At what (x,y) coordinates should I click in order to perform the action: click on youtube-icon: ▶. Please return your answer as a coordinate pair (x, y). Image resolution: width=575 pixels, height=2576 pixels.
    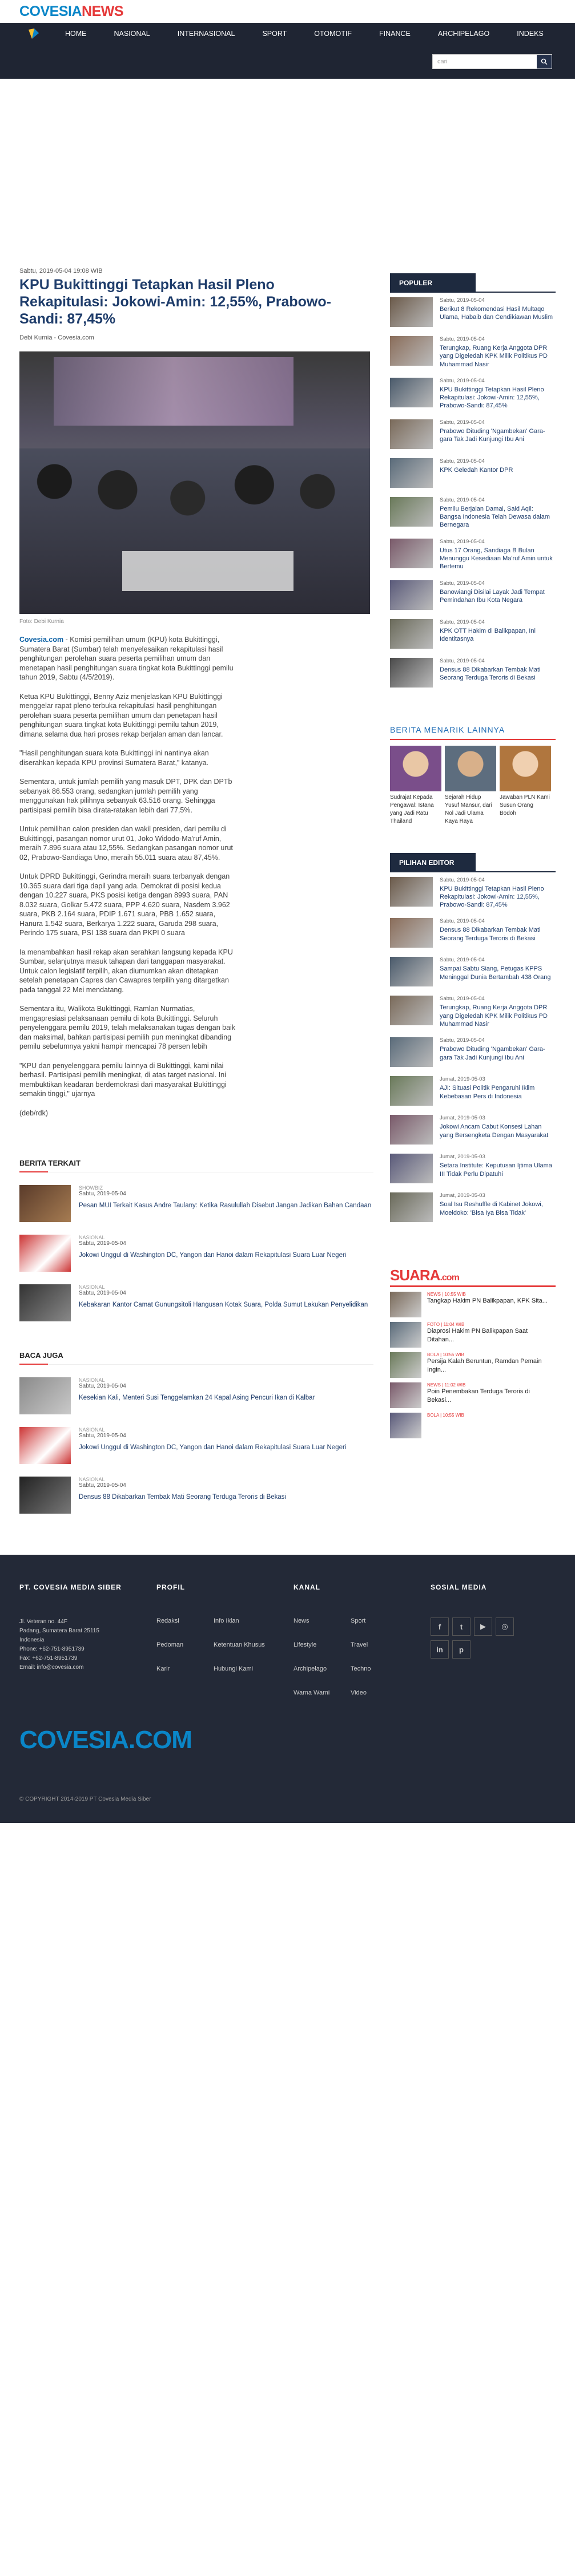
    Looking at the image, I should click on (483, 1626).